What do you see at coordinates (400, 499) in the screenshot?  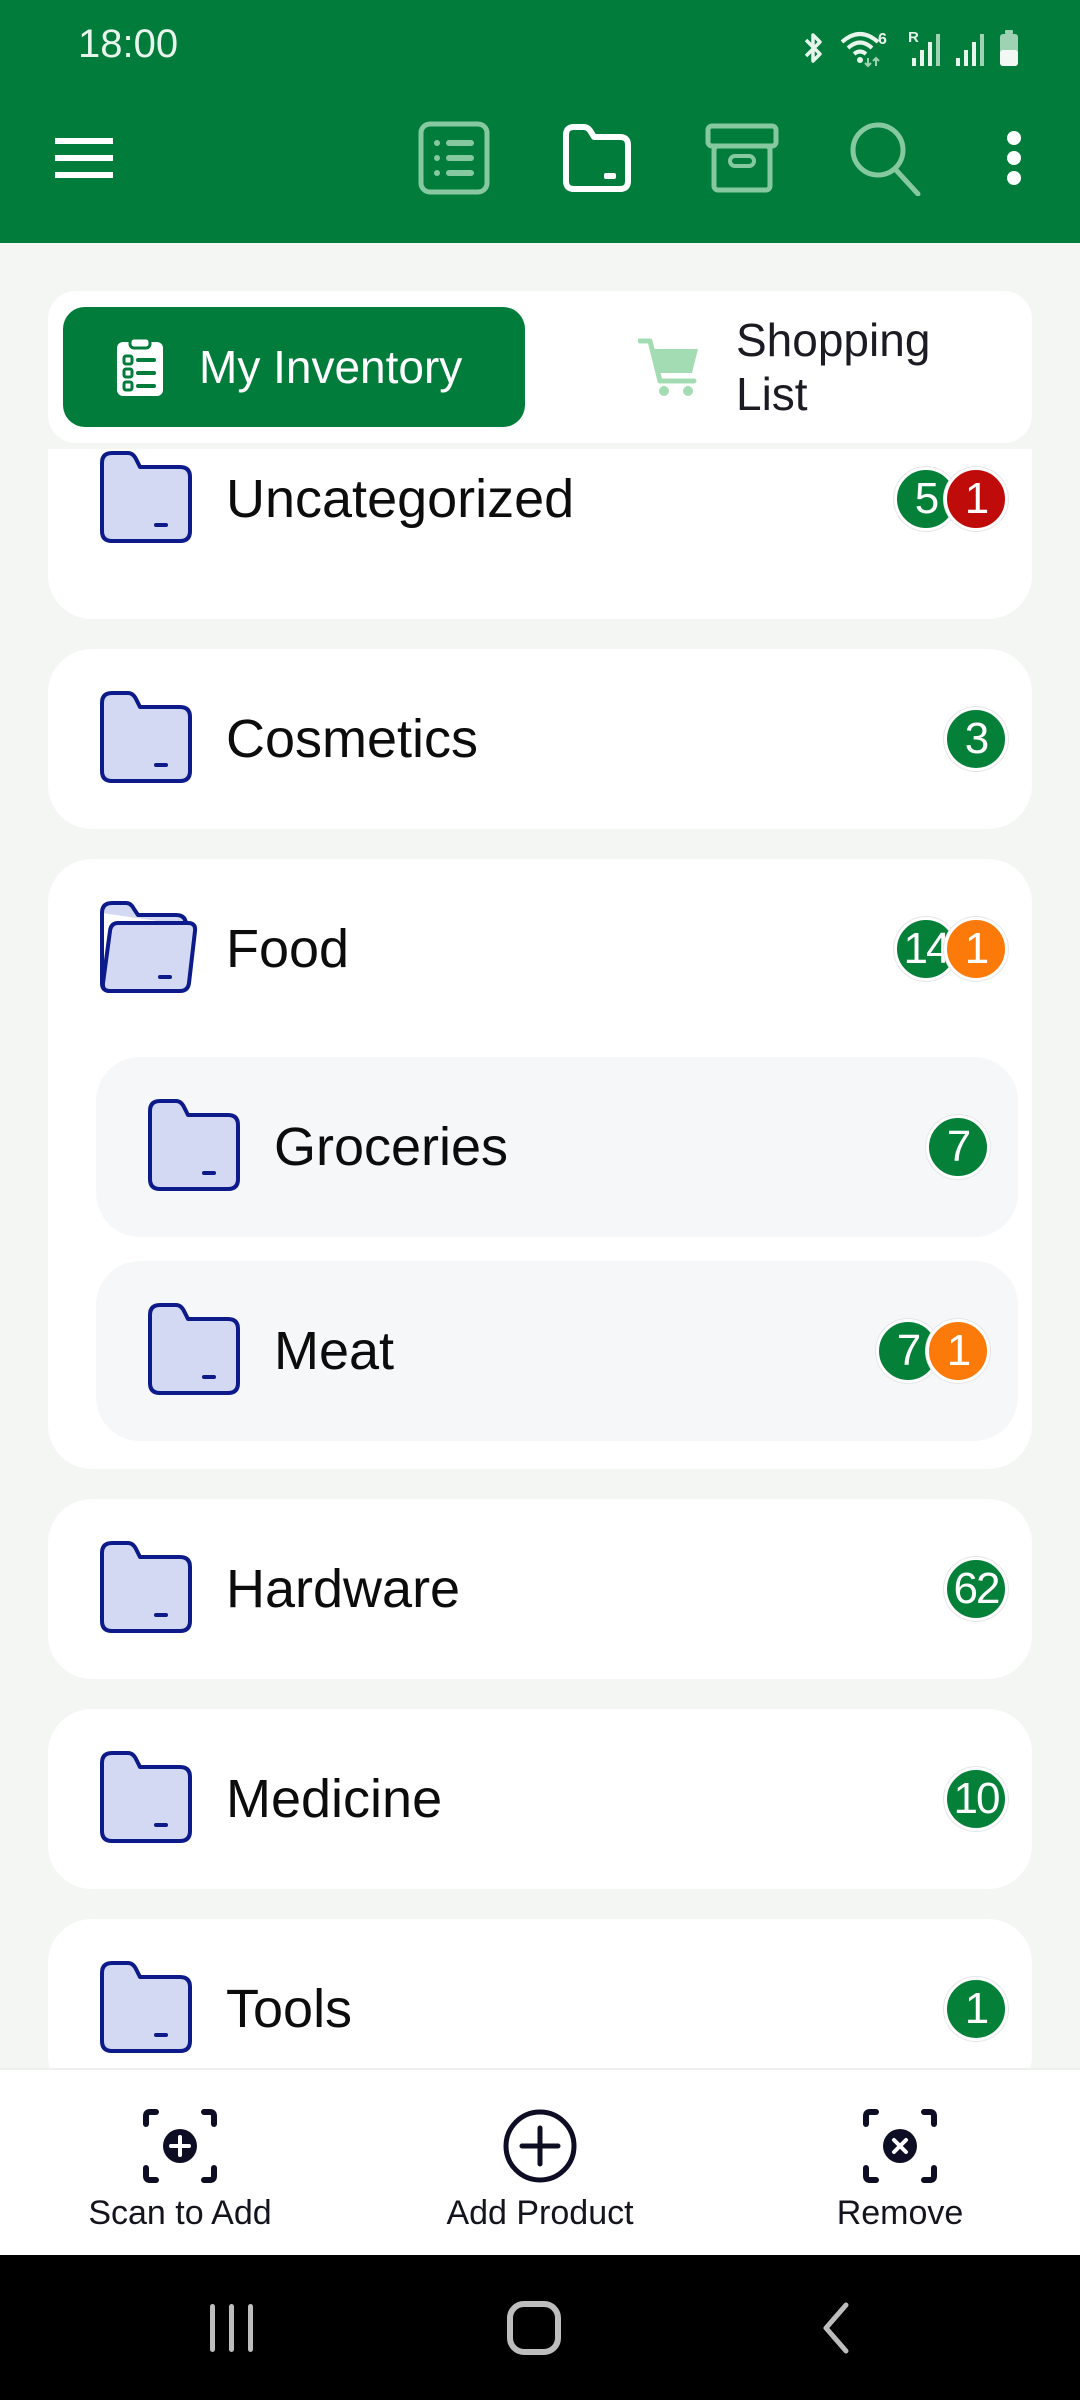 I see `category-name: Uncategorized` at bounding box center [400, 499].